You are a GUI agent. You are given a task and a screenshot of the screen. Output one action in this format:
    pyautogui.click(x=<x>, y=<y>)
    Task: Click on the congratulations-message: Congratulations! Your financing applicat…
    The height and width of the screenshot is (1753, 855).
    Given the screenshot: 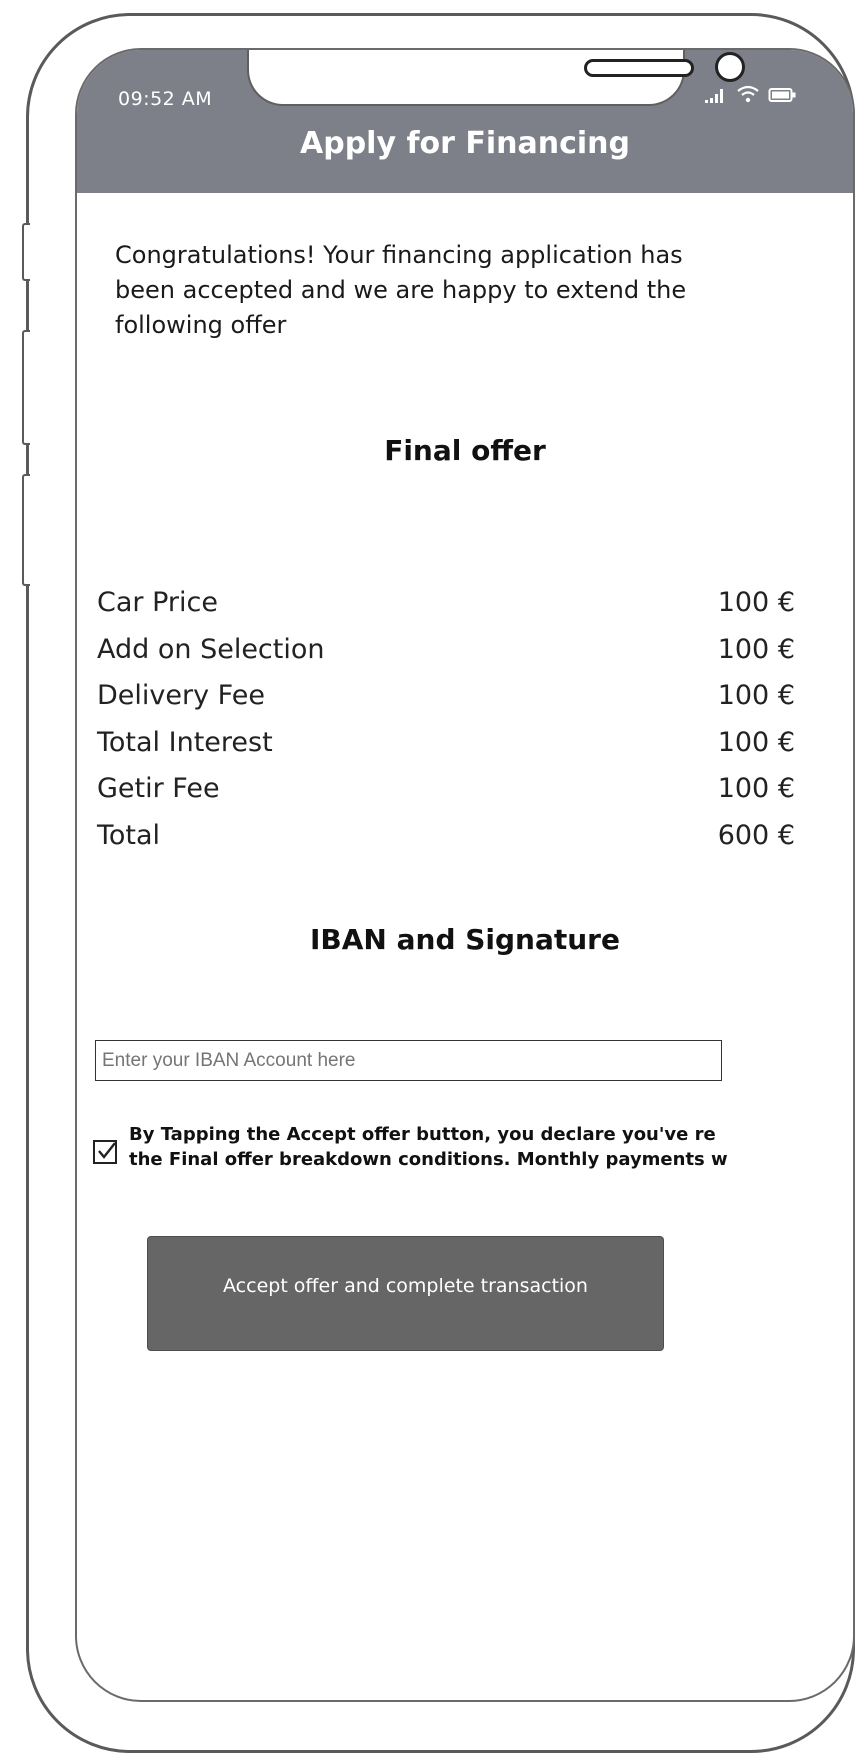 What is the action you would take?
    pyautogui.click(x=401, y=290)
    